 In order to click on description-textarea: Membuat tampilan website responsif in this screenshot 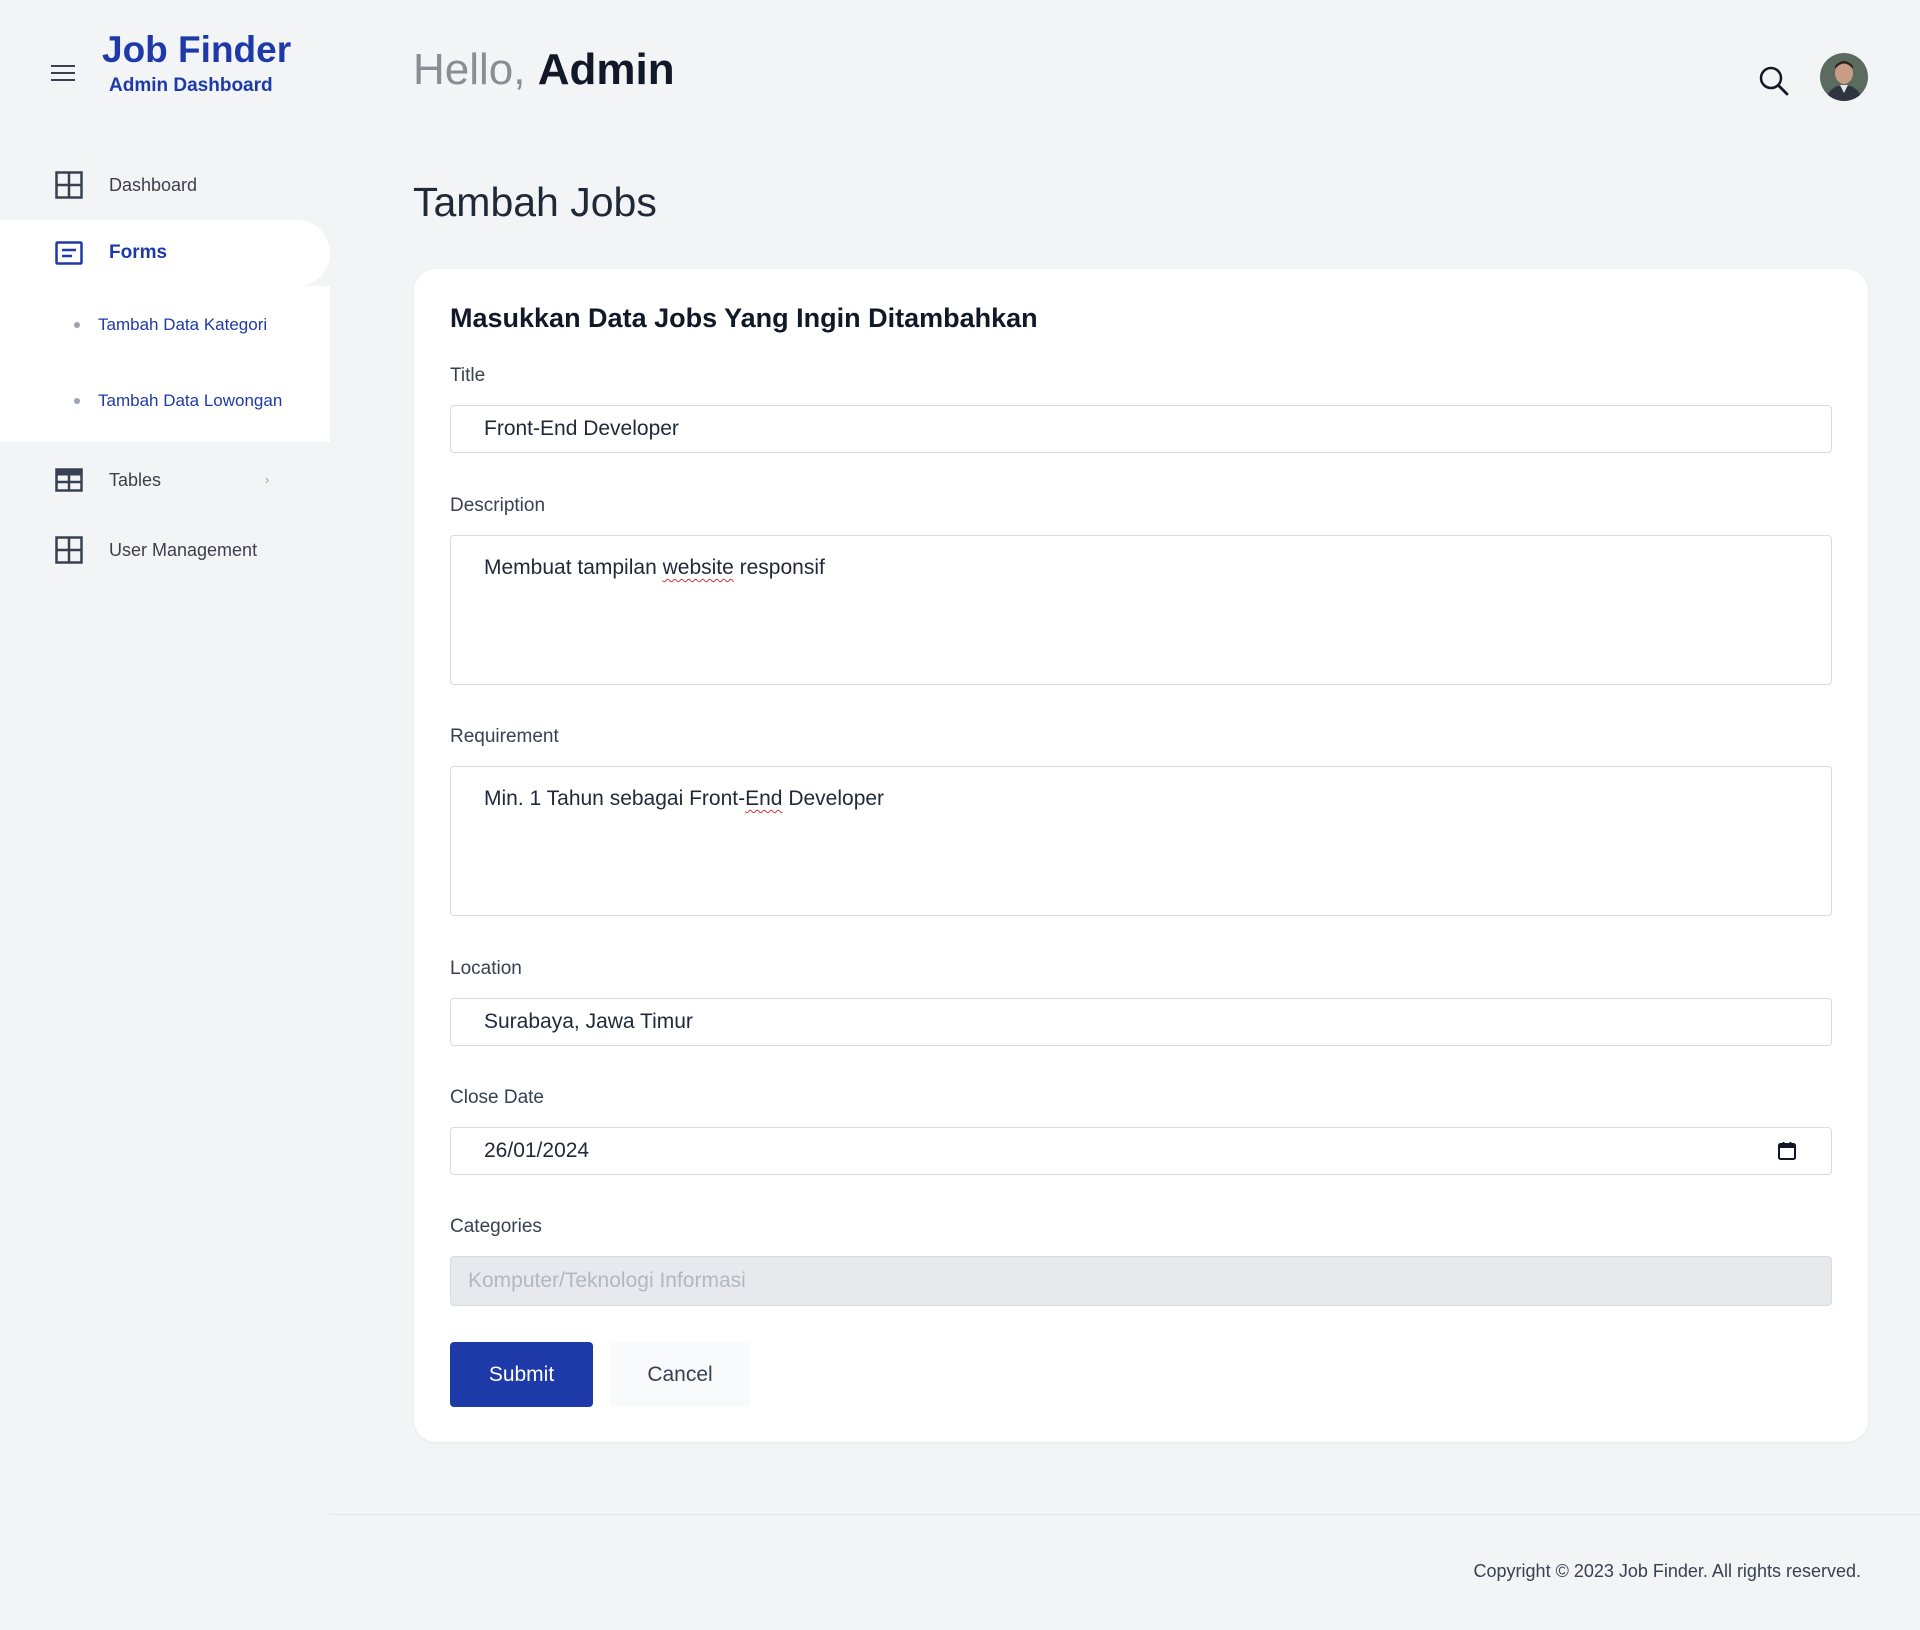, I will do `click(1141, 610)`.